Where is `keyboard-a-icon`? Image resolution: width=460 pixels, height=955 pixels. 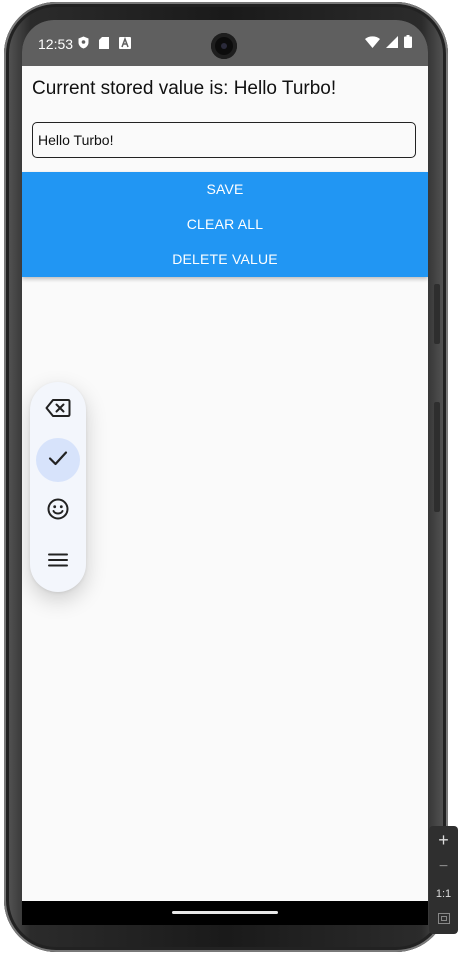 keyboard-a-icon is located at coordinates (125, 45).